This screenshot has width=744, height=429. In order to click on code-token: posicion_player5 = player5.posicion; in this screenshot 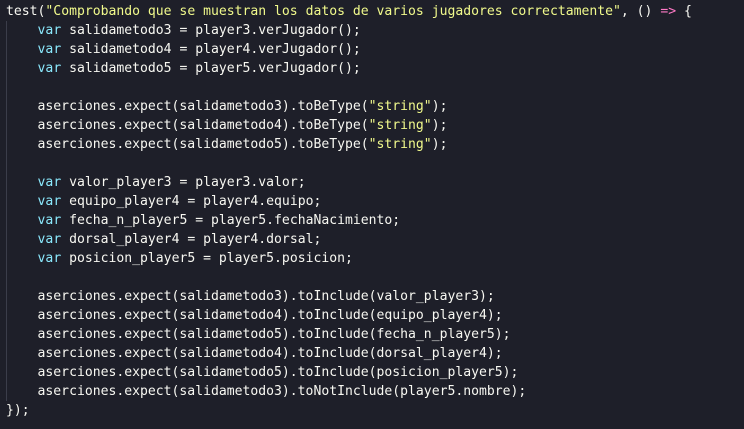, I will do `click(207, 258)`.